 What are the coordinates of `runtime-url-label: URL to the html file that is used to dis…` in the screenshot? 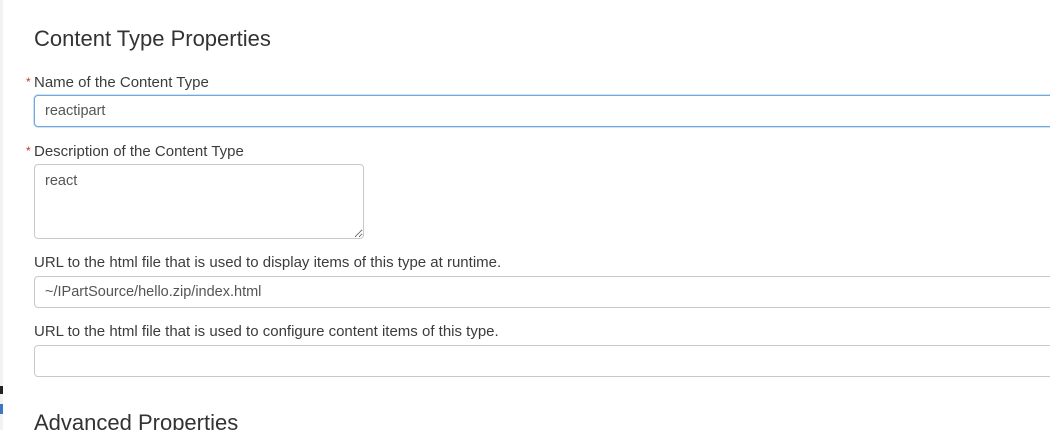 It's located at (268, 262).